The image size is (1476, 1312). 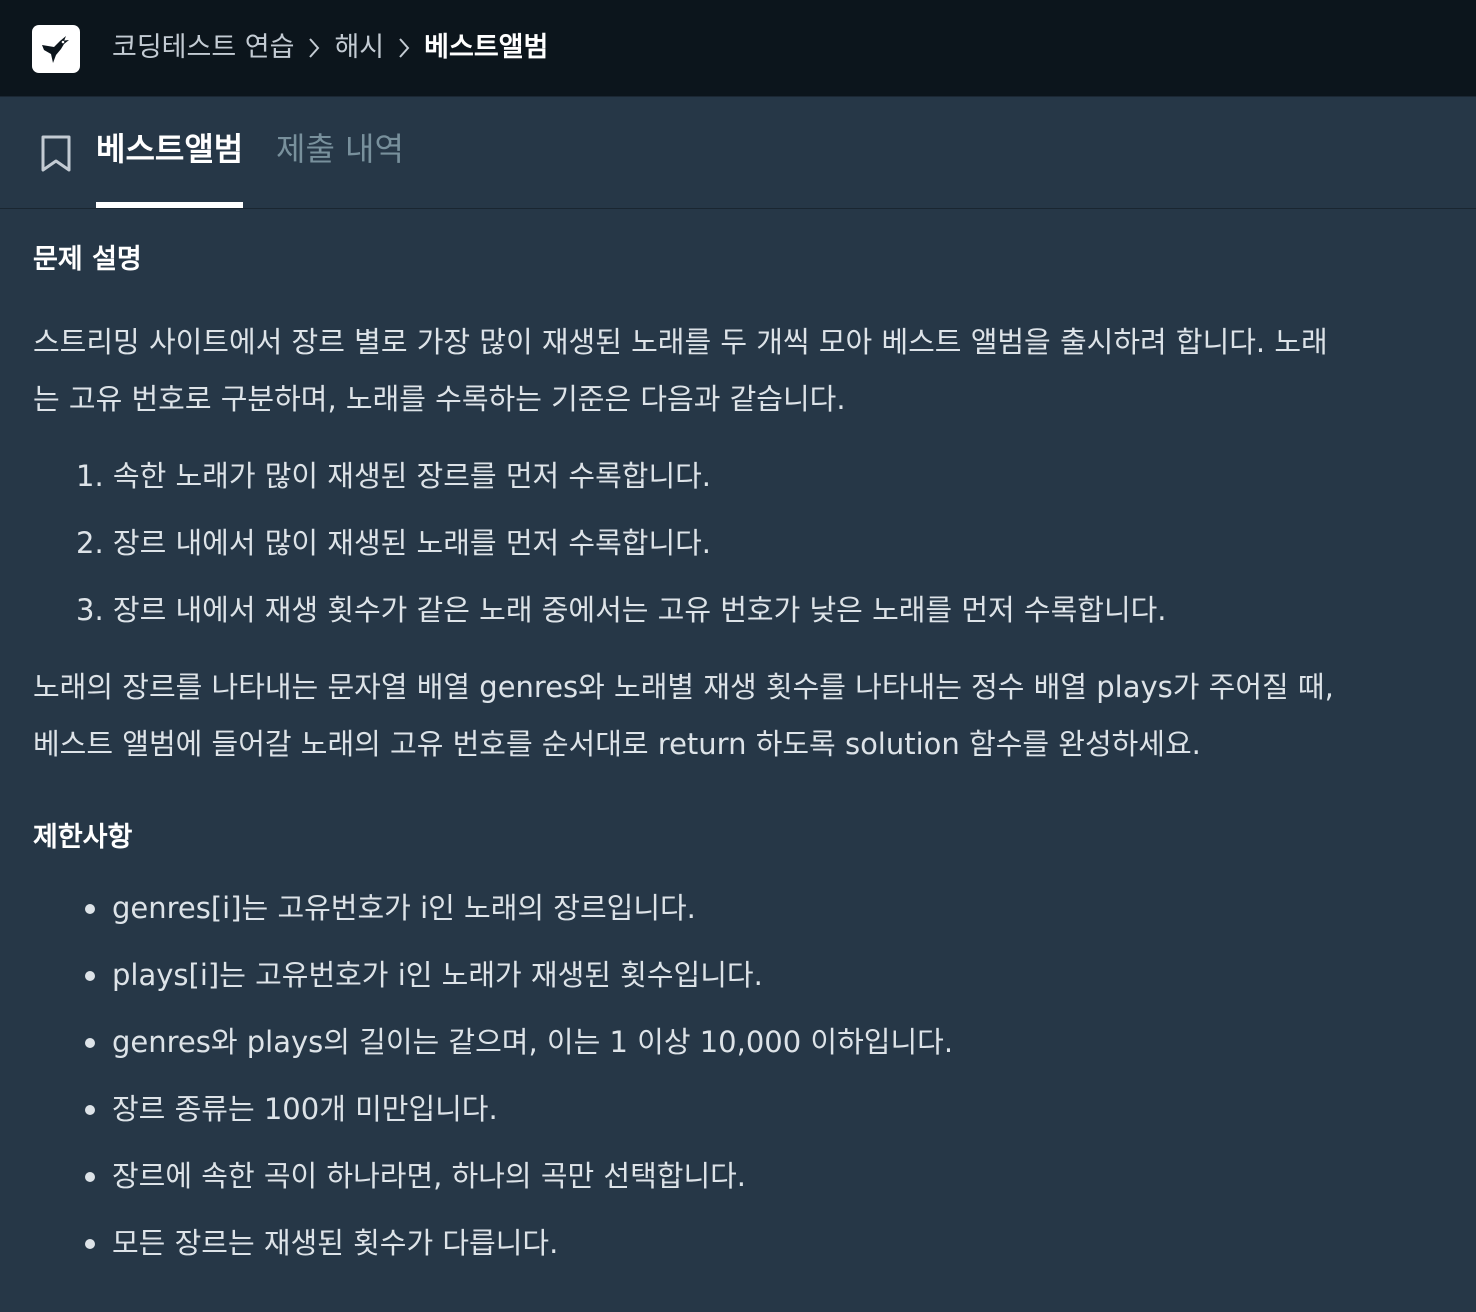 What do you see at coordinates (359, 48) in the screenshot?
I see `breadcrumb-item-hash: 해시` at bounding box center [359, 48].